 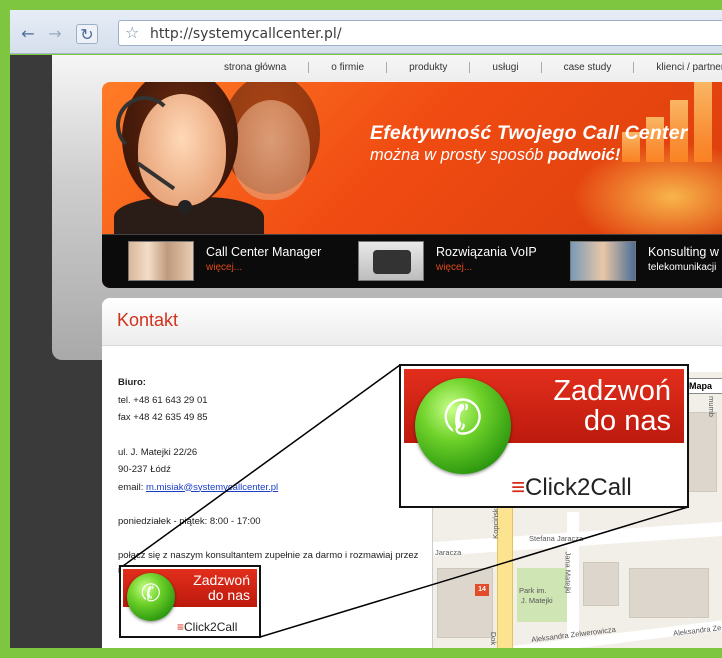 What do you see at coordinates (212, 487) in the screenshot?
I see `email-link: m.misiak@systemycallcenter.pl` at bounding box center [212, 487].